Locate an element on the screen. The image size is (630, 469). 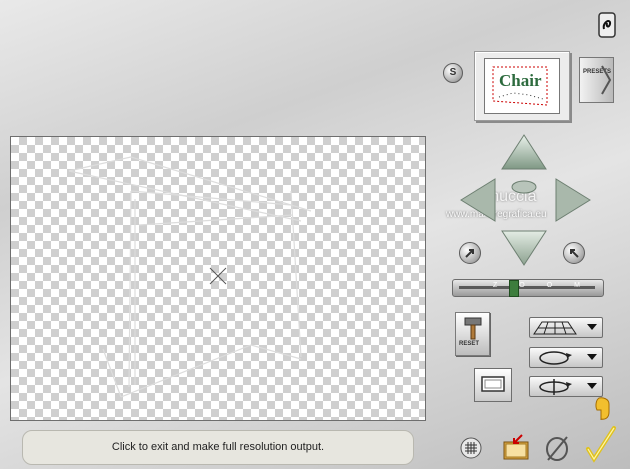
s-button: S is located at coordinates (453, 73).